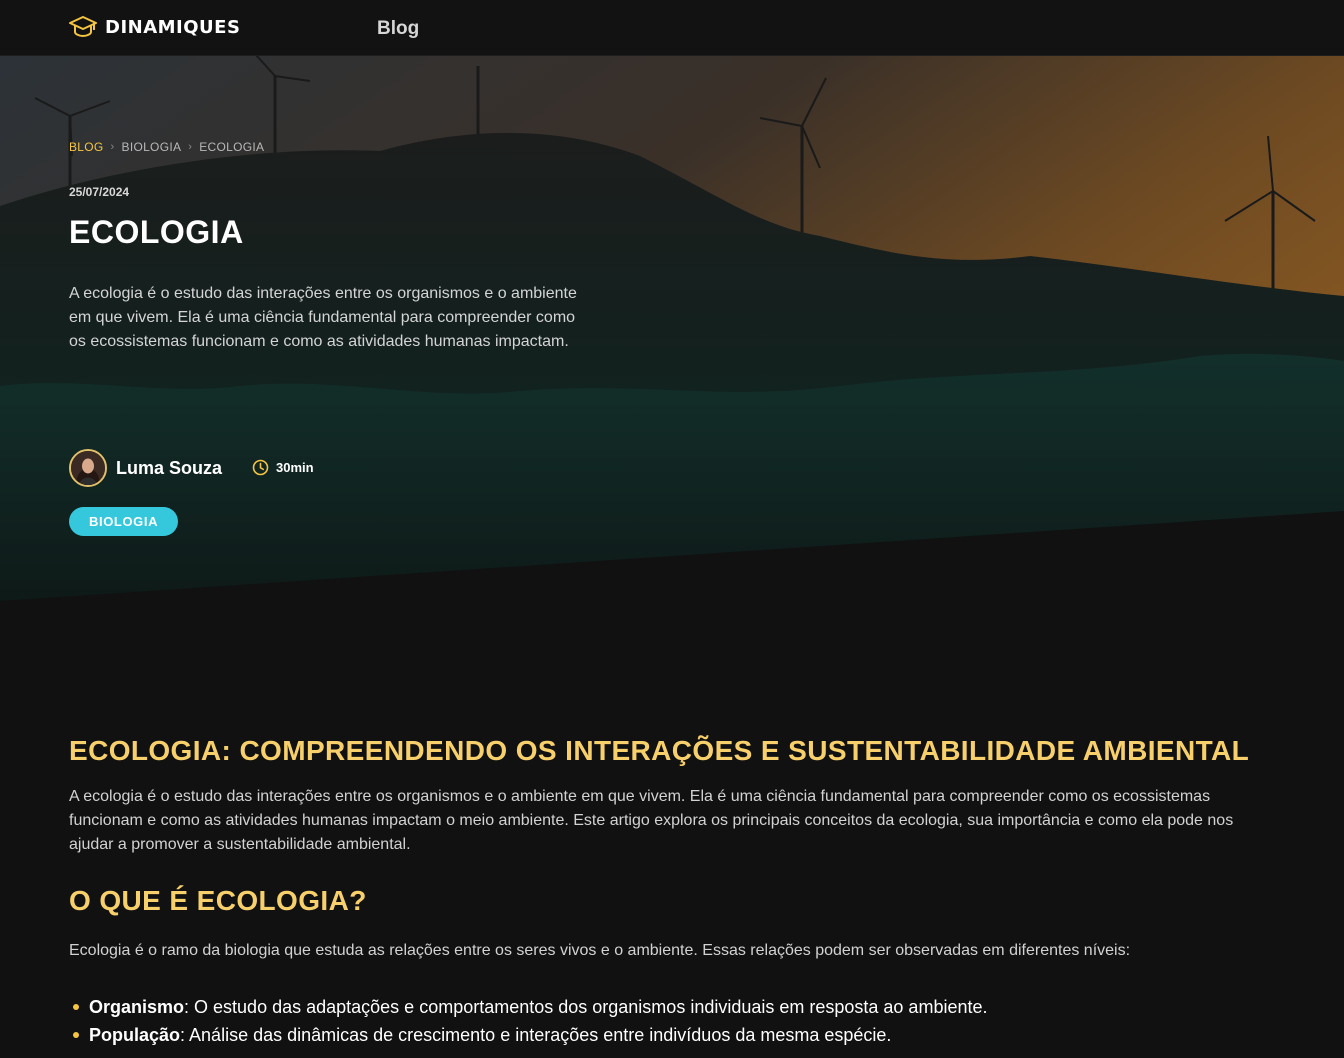 The height and width of the screenshot is (1058, 1344). I want to click on logo: DINAMIQUES, so click(154, 27).